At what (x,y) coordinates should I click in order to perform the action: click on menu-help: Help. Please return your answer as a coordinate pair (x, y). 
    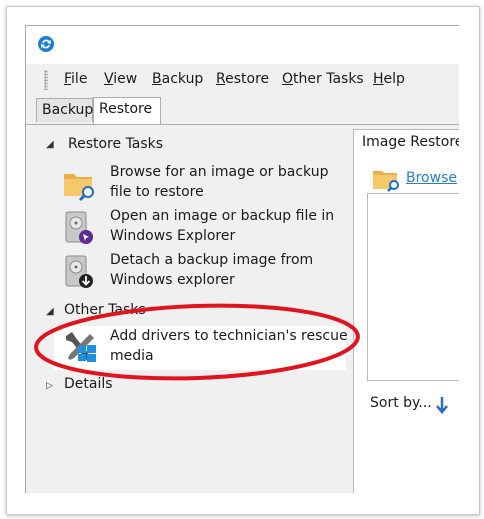
    Looking at the image, I should click on (389, 79).